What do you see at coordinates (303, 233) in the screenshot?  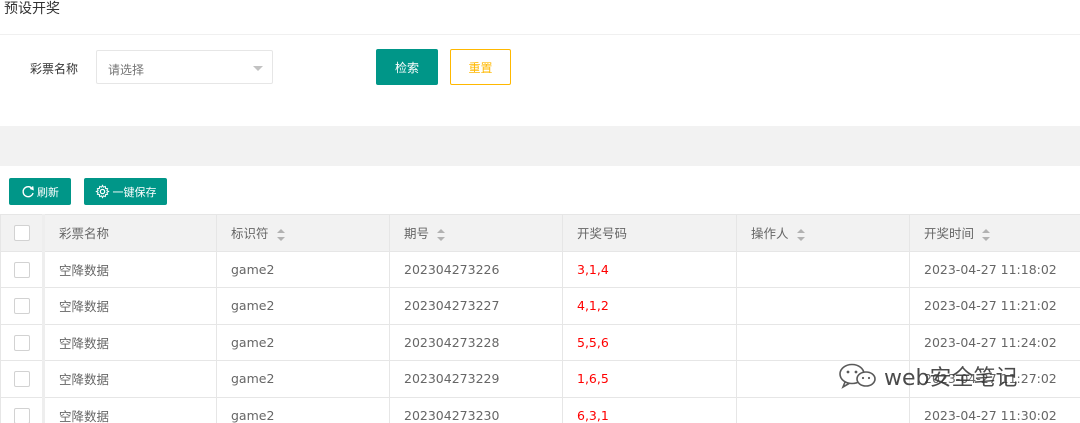 I see `column-header-identifier: 标识符` at bounding box center [303, 233].